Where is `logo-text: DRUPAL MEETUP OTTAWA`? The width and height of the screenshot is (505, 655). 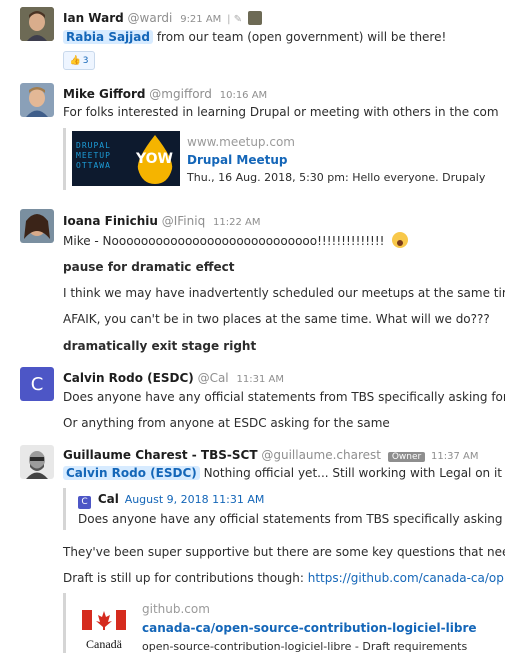
logo-text: DRUPAL MEETUP OTTAWA is located at coordinates (93, 155).